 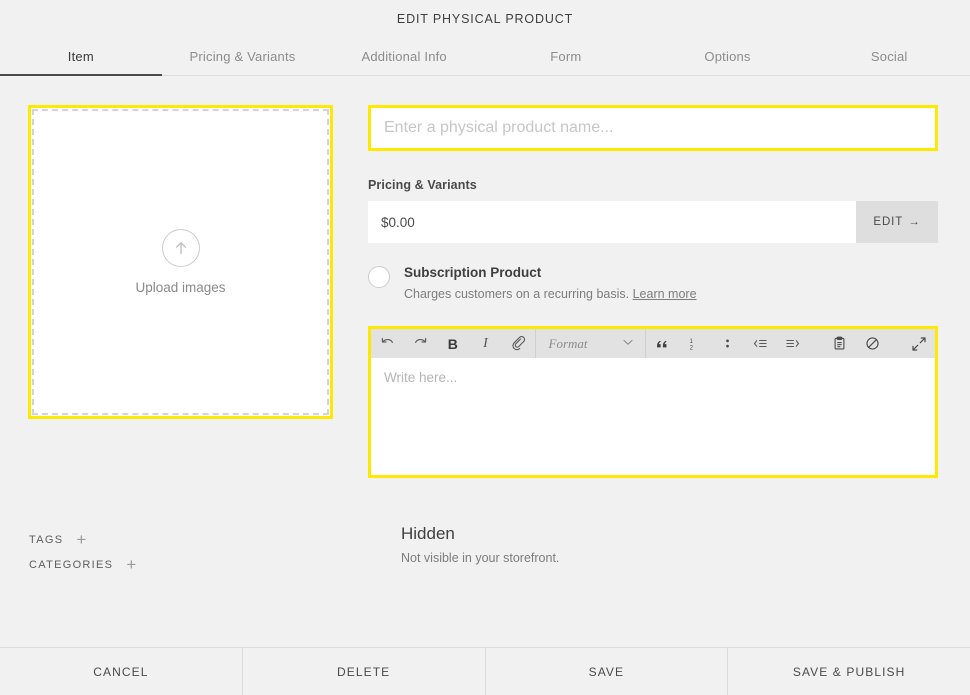 I want to click on italic-icon: I, so click(x=485, y=343).